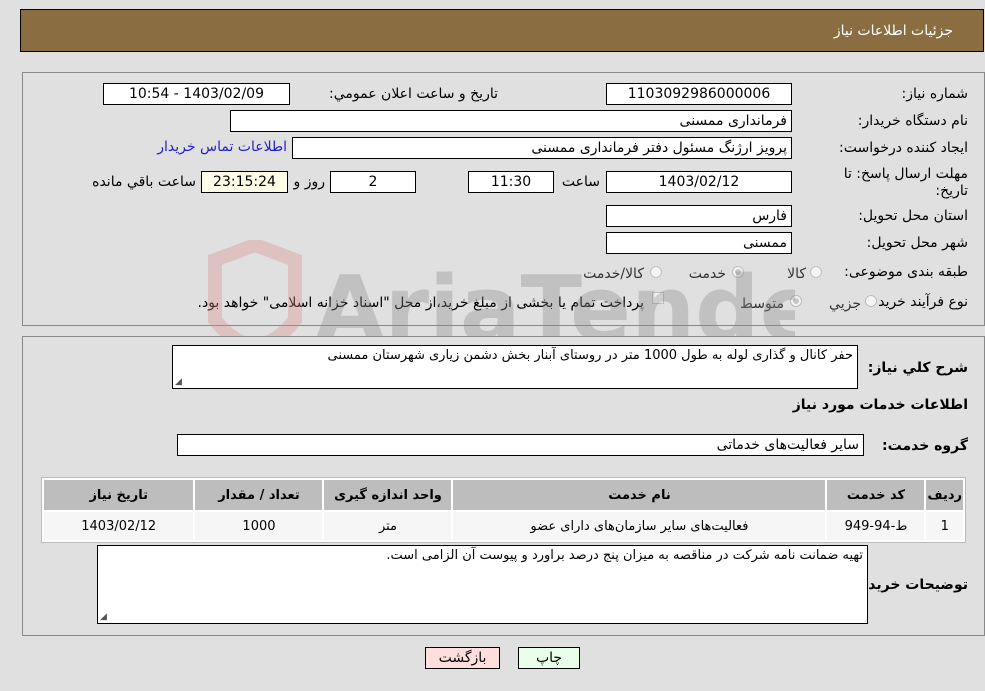 The height and width of the screenshot is (691, 985). I want to click on treasury-checkbox, so click(658, 298).